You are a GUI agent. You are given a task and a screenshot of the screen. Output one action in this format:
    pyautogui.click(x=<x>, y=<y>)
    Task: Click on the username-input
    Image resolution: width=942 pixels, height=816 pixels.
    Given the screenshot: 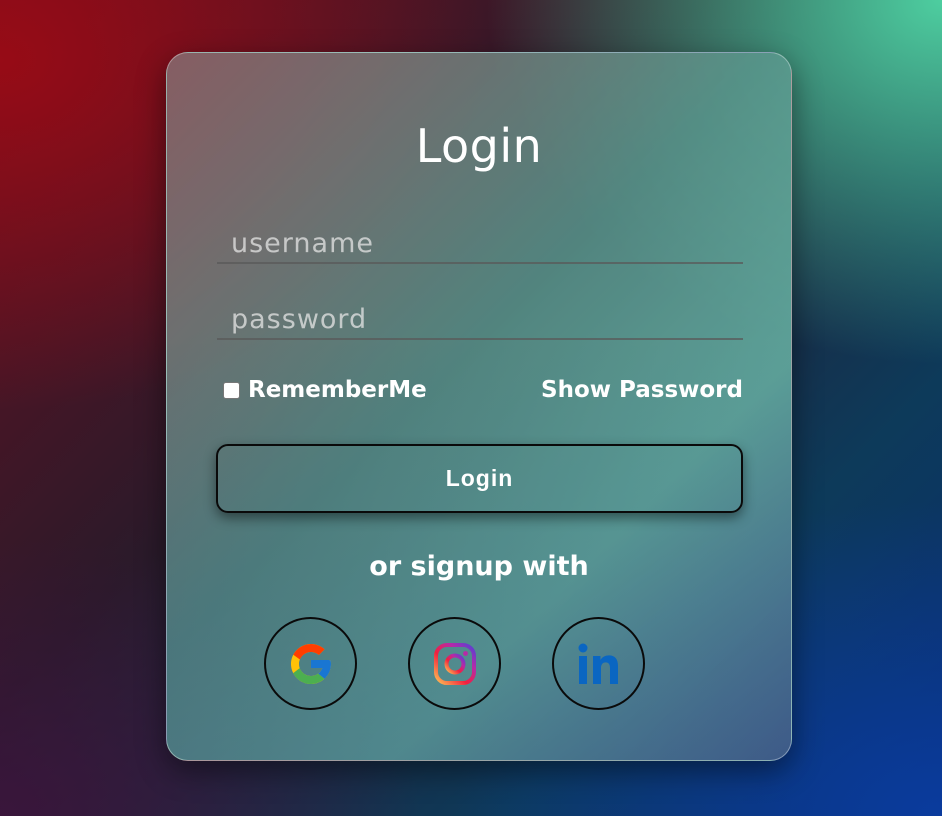 What is the action you would take?
    pyautogui.click(x=480, y=244)
    